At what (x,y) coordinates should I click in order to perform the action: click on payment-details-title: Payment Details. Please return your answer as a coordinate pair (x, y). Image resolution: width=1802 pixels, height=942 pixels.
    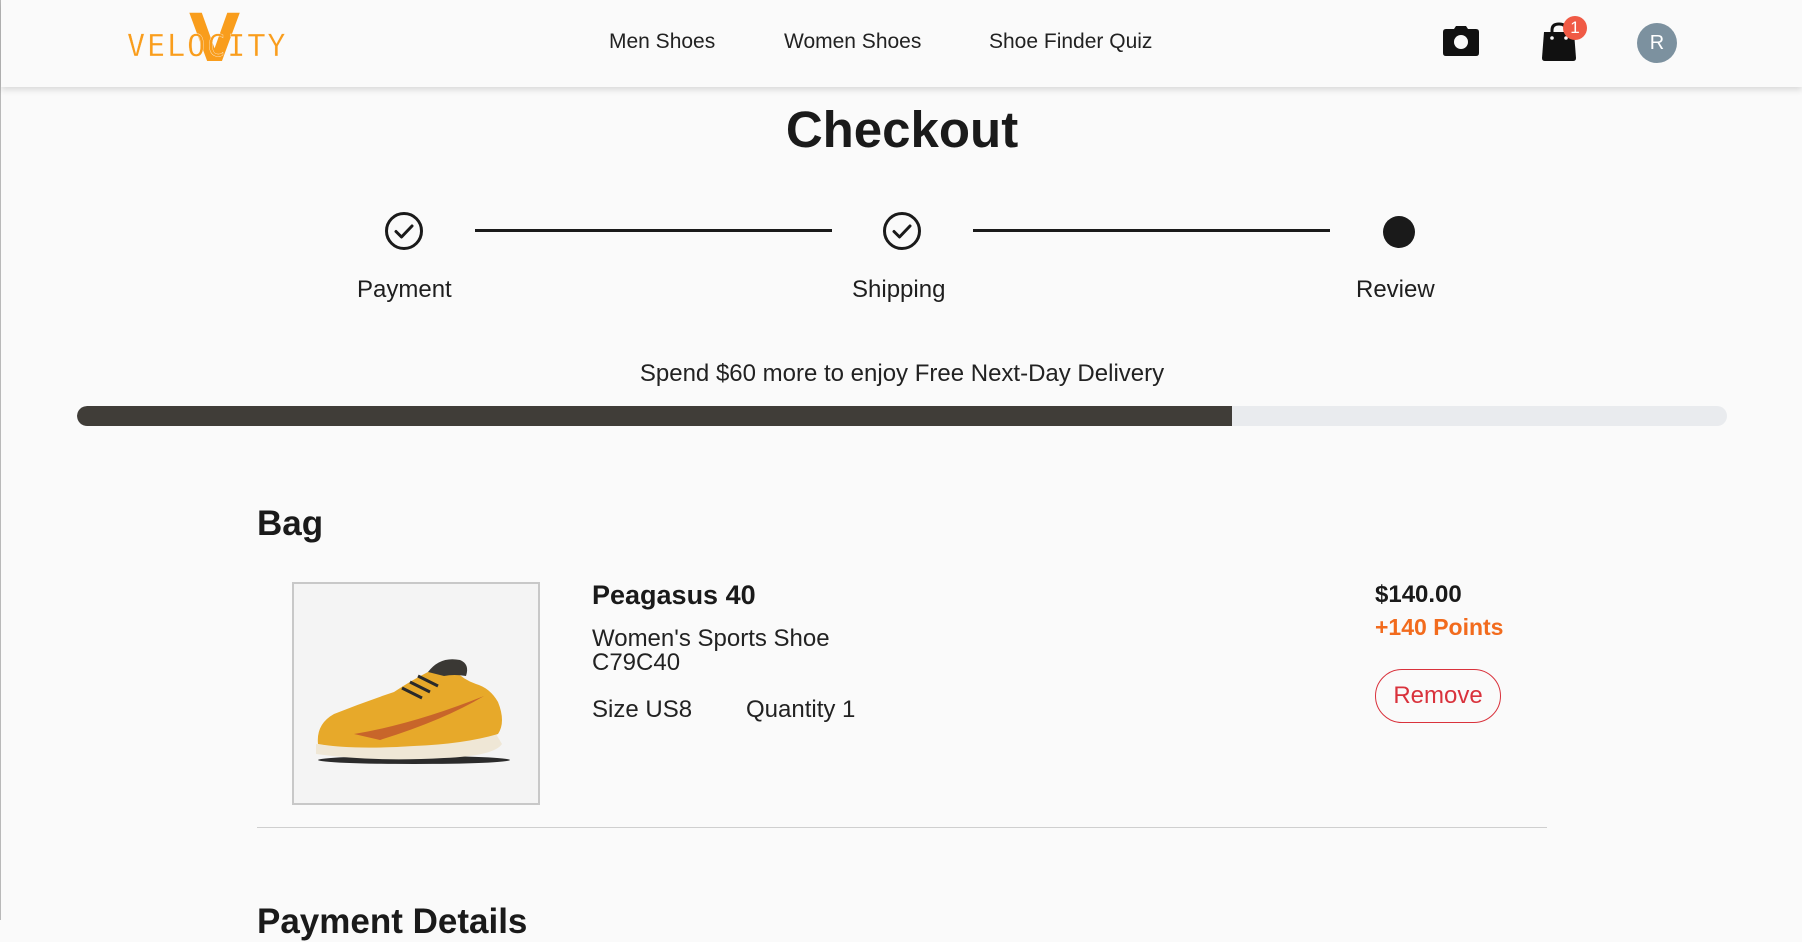
    Looking at the image, I should click on (392, 921).